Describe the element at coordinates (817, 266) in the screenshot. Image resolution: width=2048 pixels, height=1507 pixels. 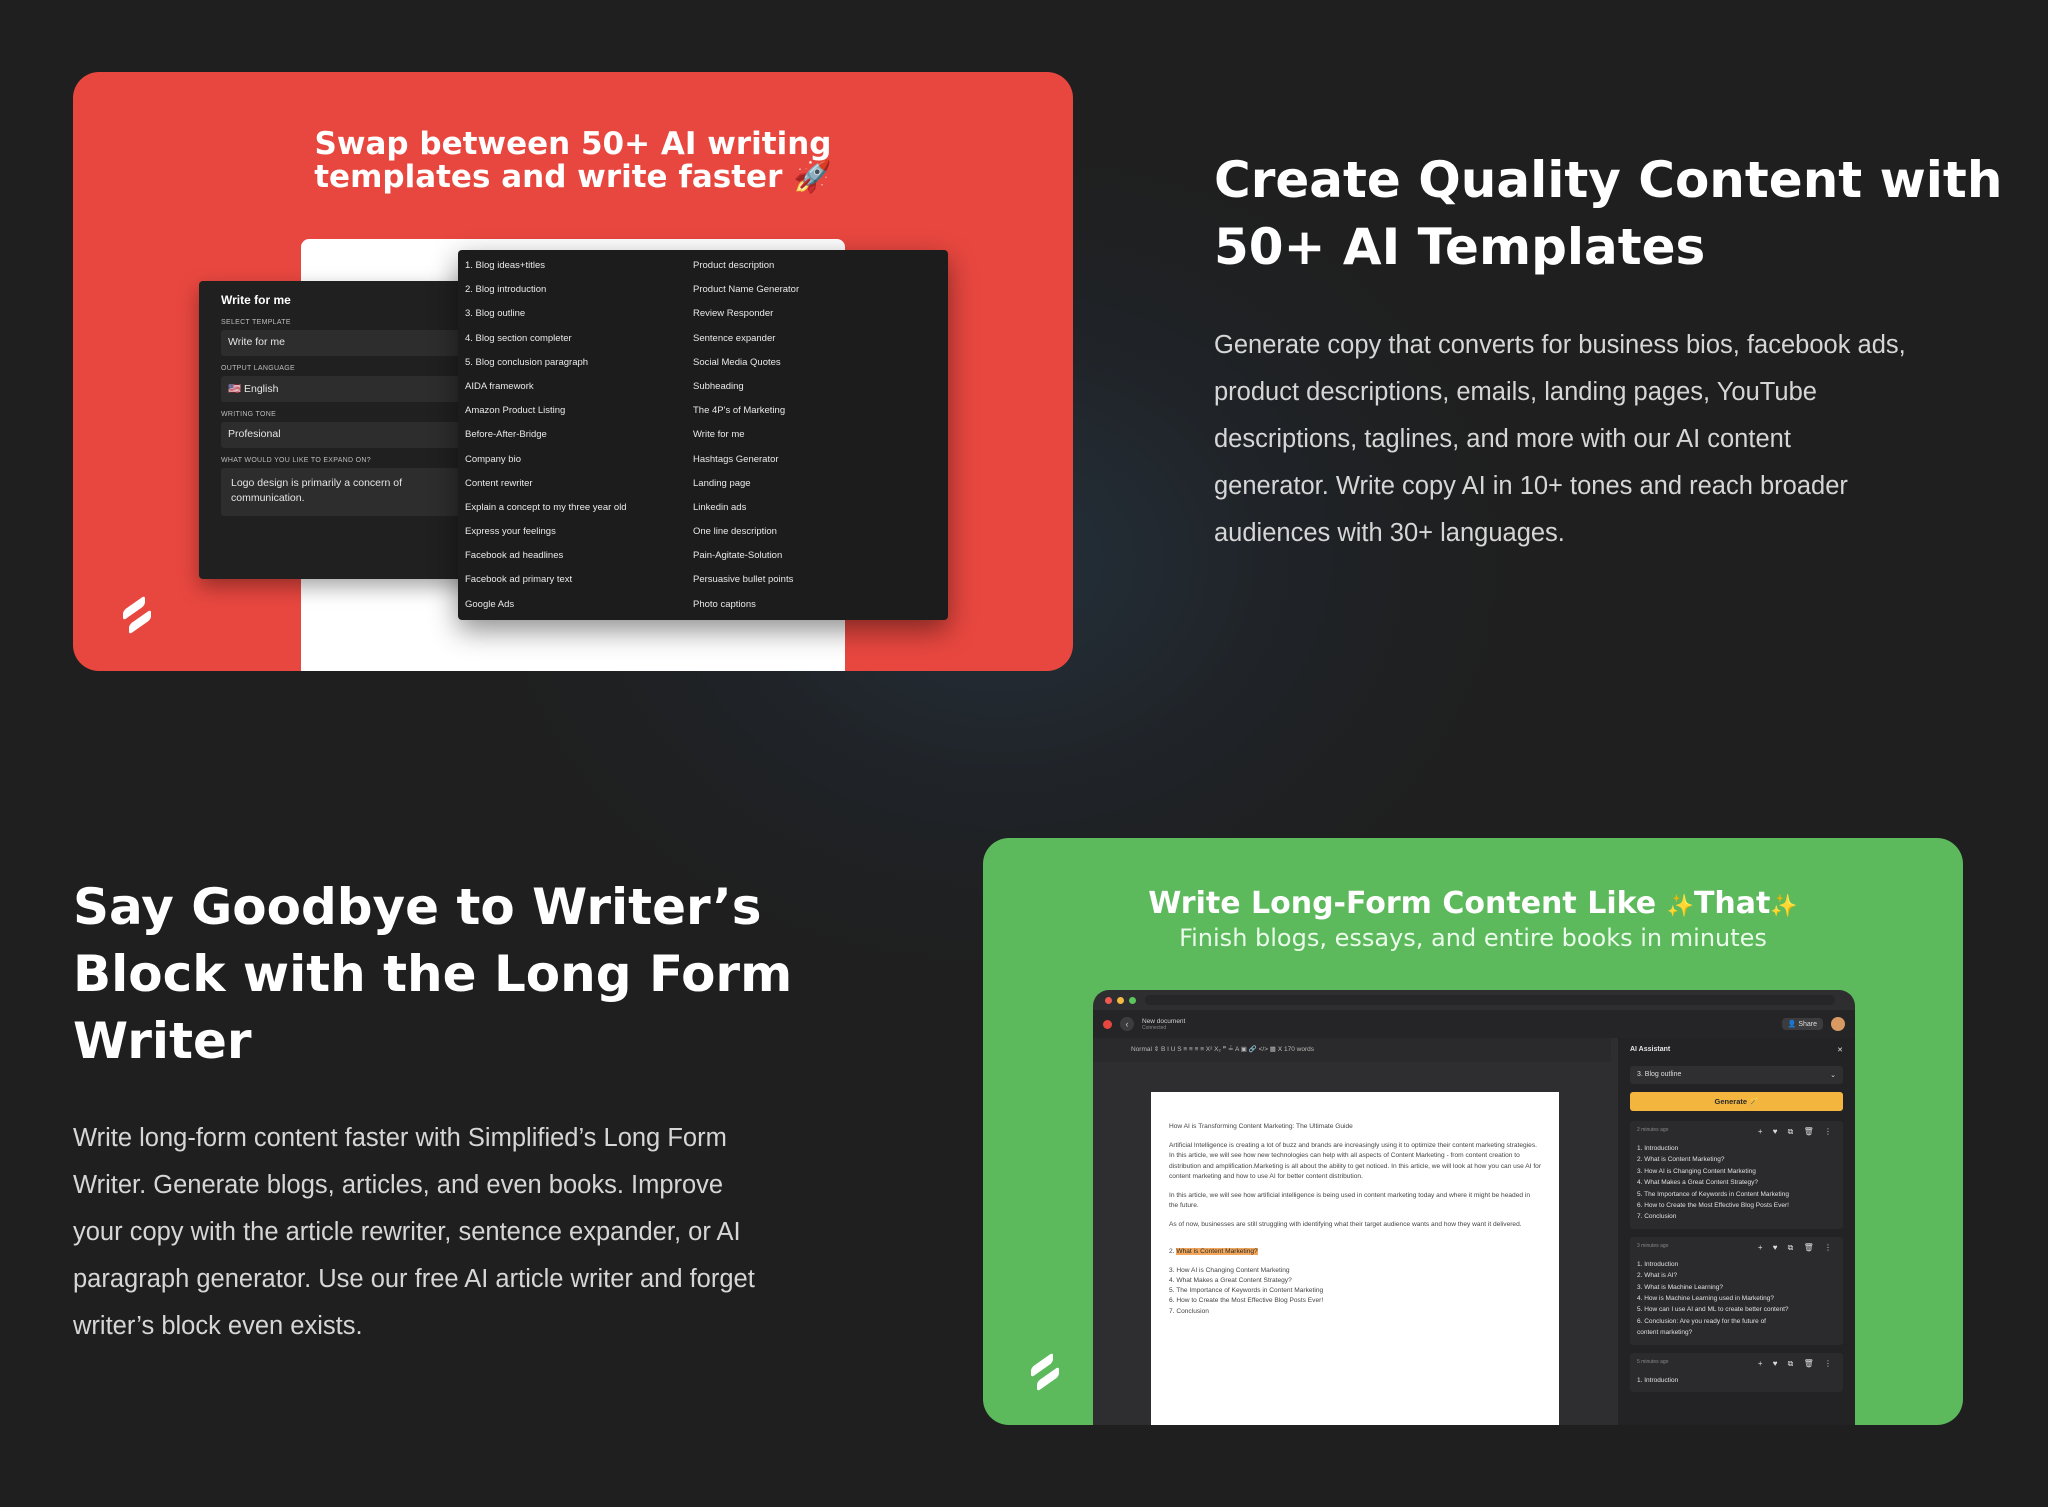
I see `template-menu-item: Product description` at that location.